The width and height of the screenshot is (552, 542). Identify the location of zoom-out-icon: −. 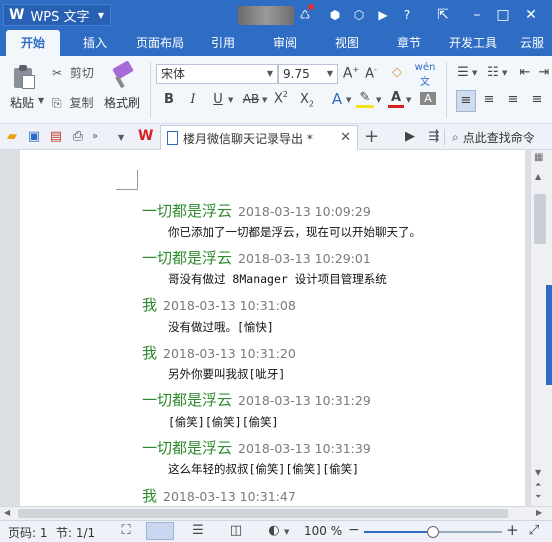
(354, 530).